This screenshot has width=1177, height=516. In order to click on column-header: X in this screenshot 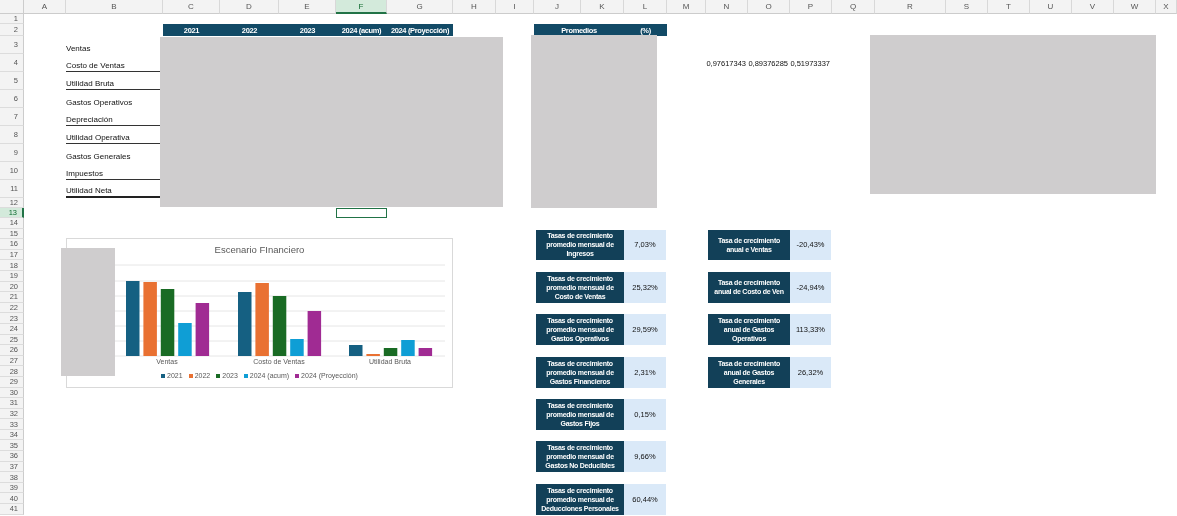, I will do `click(1166, 7)`.